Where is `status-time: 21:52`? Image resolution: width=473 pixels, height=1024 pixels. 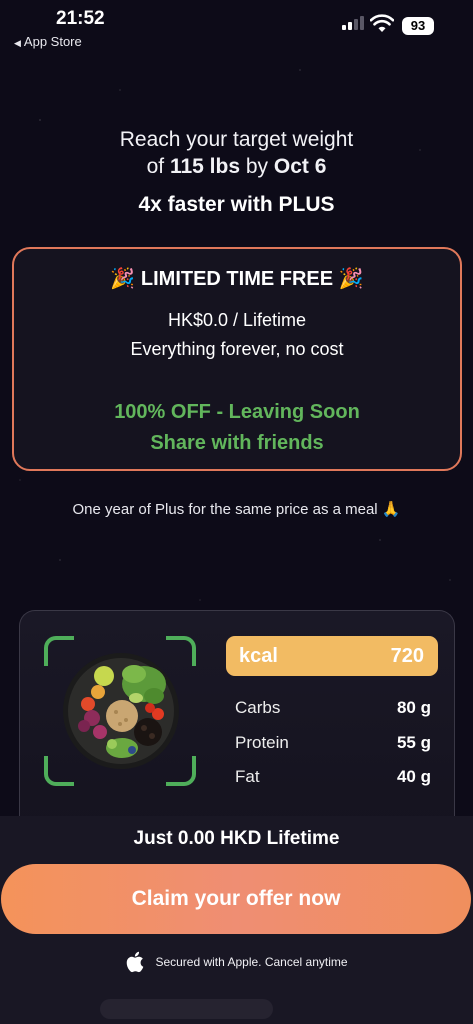 status-time: 21:52 is located at coordinates (80, 18).